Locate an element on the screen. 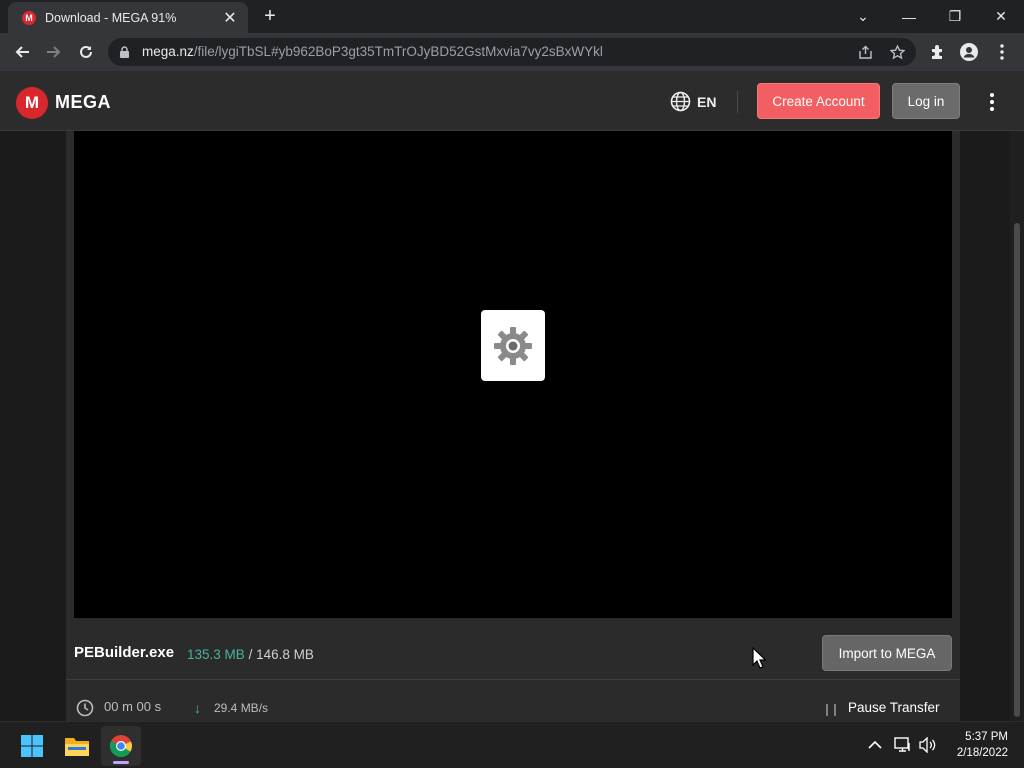  share-icon is located at coordinates (865, 52).